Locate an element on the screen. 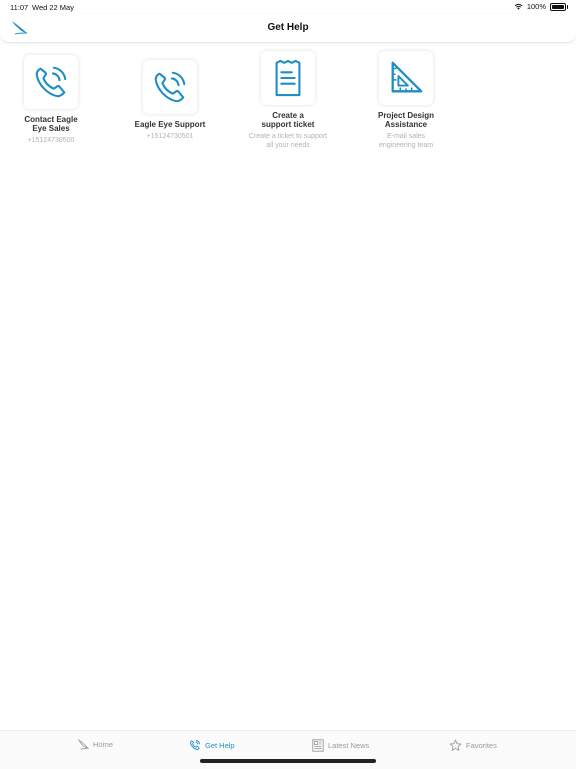 The width and height of the screenshot is (576, 769). contact-sales-card: Contact Eagle Eye Sales +15124730500 is located at coordinates (51, 100).